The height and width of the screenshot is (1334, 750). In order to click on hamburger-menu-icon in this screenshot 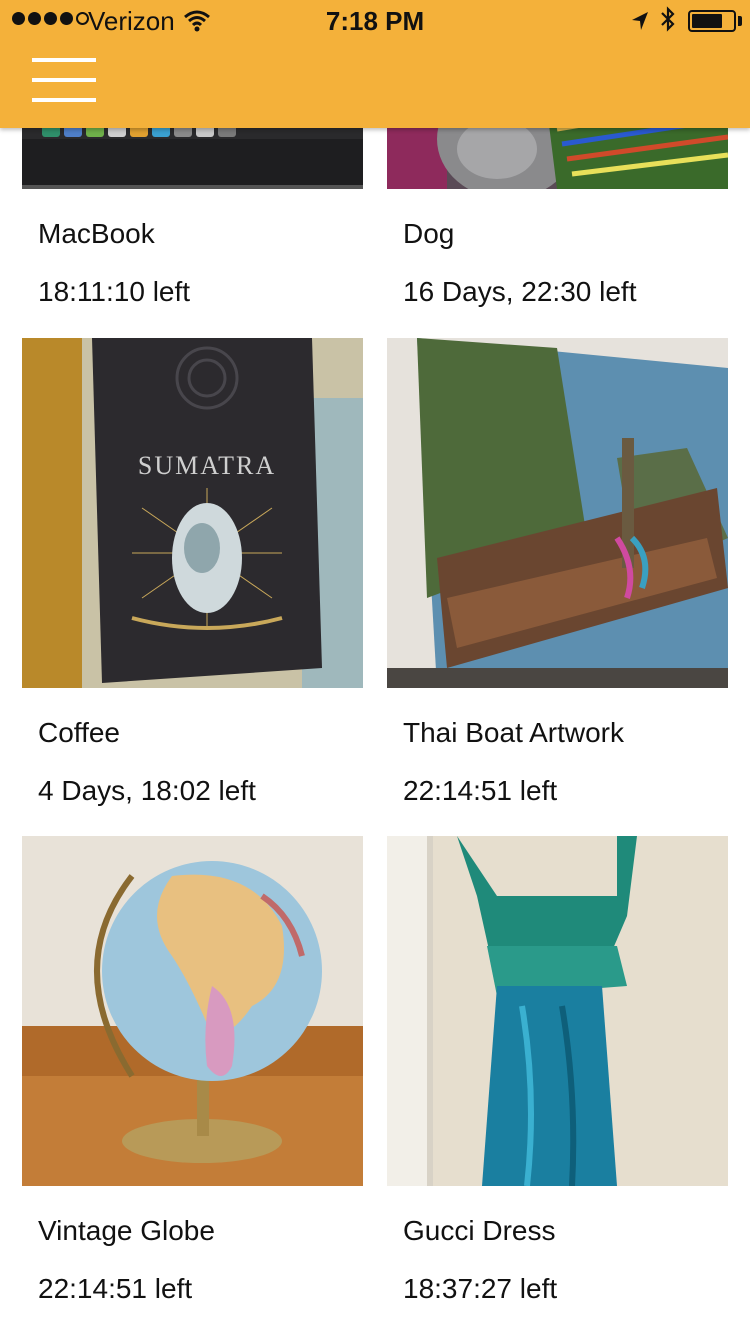, I will do `click(64, 81)`.